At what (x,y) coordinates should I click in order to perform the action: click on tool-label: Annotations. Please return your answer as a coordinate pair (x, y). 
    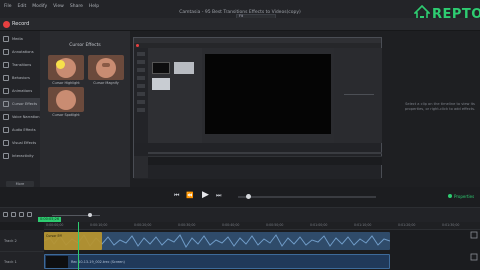
    Looking at the image, I should click on (23, 52).